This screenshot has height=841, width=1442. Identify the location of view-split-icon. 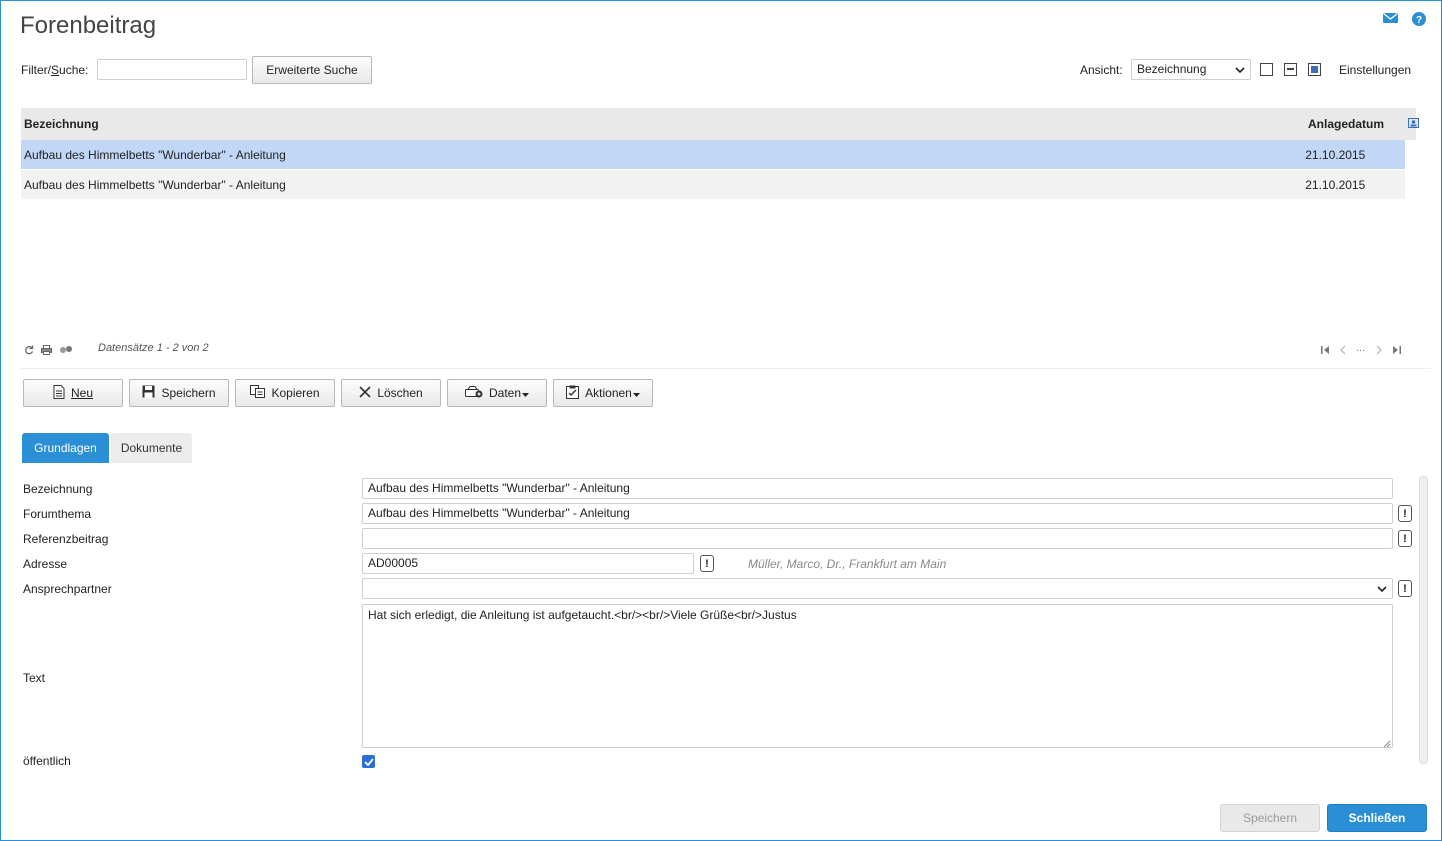
(1290, 69).